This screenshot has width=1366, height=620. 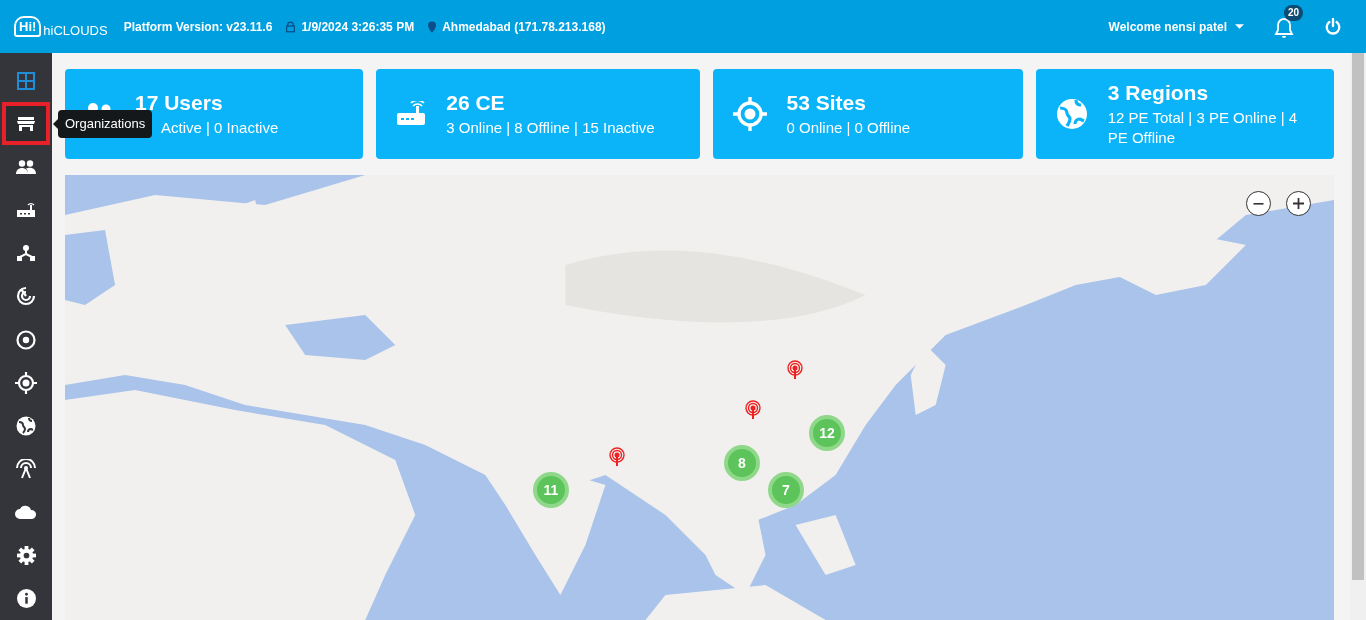 I want to click on scrollbar, so click(x=1358, y=336).